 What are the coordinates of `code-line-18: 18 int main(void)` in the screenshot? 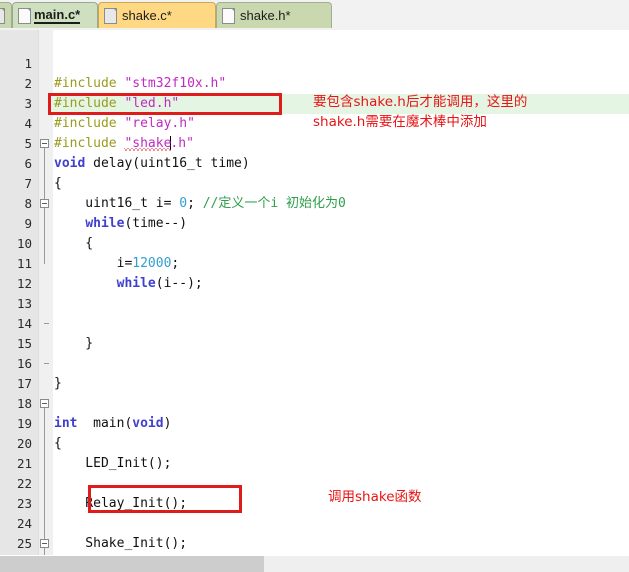 It's located at (314, 402).